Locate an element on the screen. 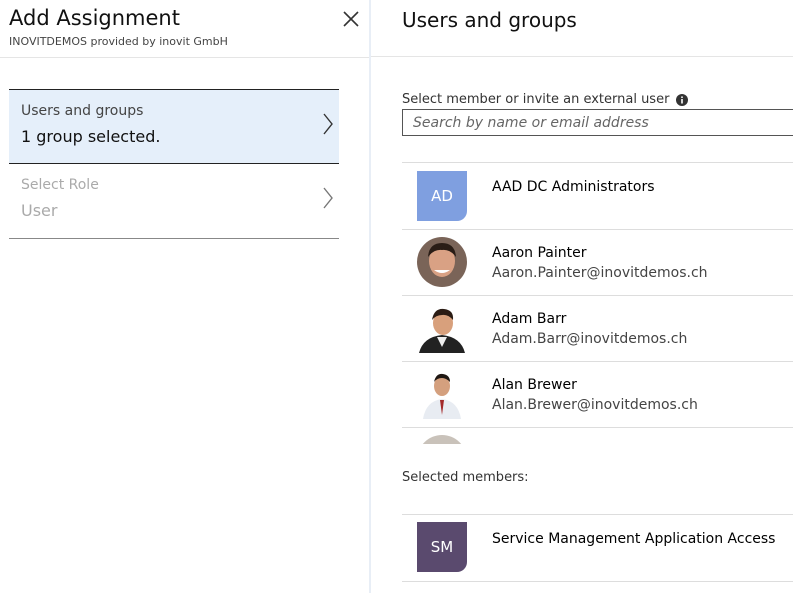 This screenshot has width=793, height=593. selected-member-item: SM Service Management Application Access is located at coordinates (597, 548).